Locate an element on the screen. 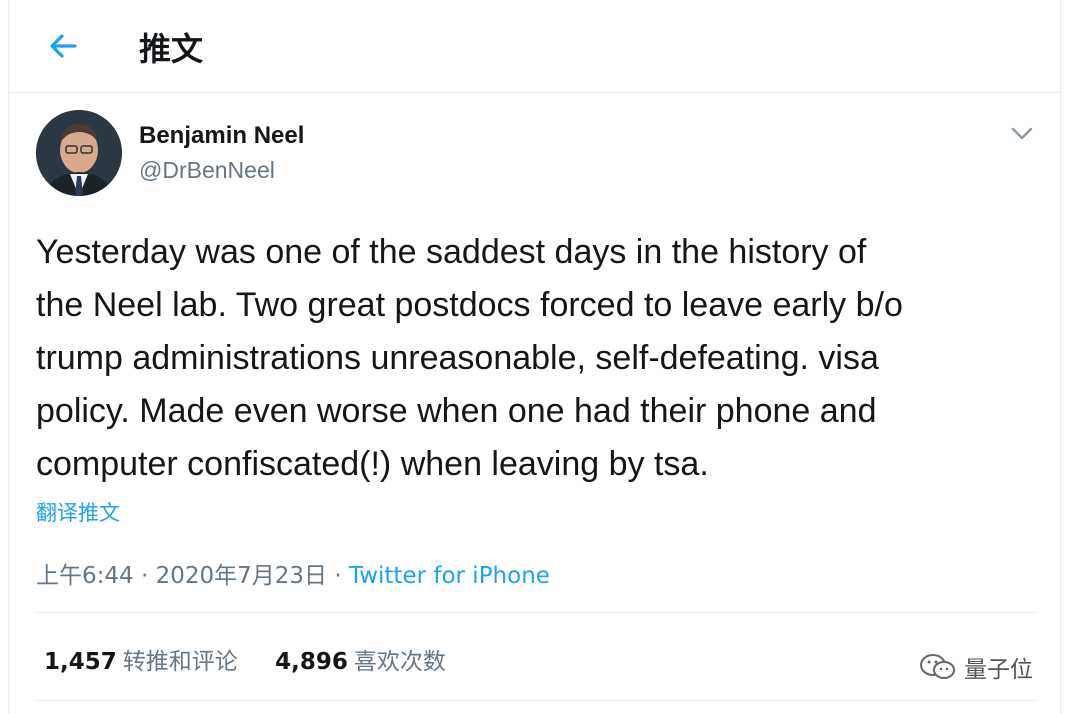 The image size is (1080, 714). retweets-count: 1,457 is located at coordinates (80, 662).